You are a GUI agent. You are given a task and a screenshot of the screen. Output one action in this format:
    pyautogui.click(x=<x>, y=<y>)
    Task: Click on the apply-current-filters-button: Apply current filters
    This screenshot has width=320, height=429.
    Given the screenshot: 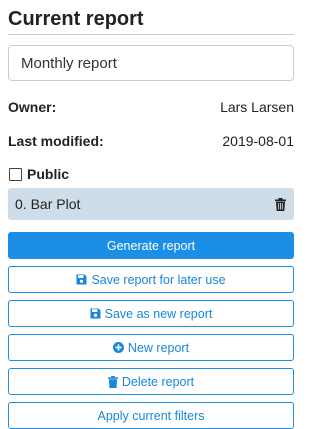 What is the action you would take?
    pyautogui.click(x=151, y=415)
    